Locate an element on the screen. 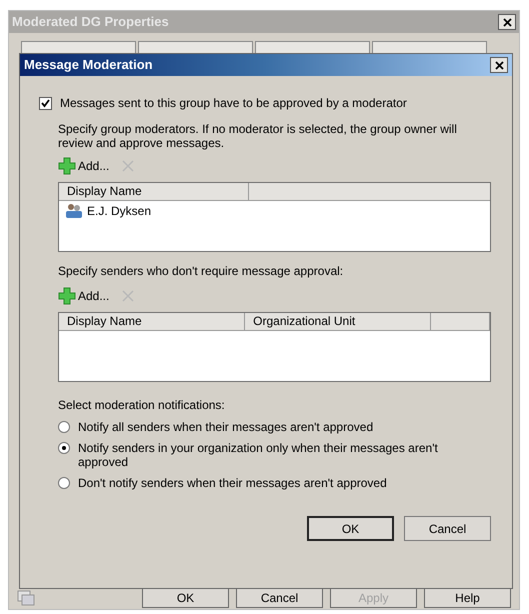 The image size is (529, 614). window-title: Moderated DG Properties is located at coordinates (90, 22).